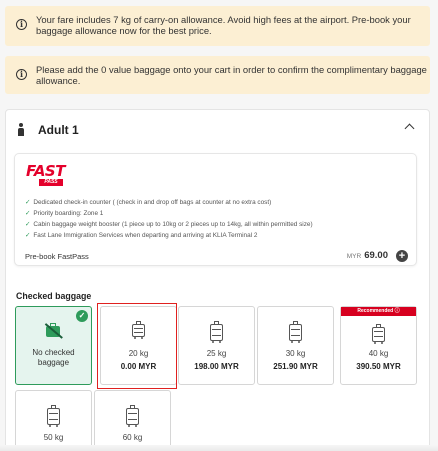  I want to click on baggage-weight: 60 kg, so click(132, 437).